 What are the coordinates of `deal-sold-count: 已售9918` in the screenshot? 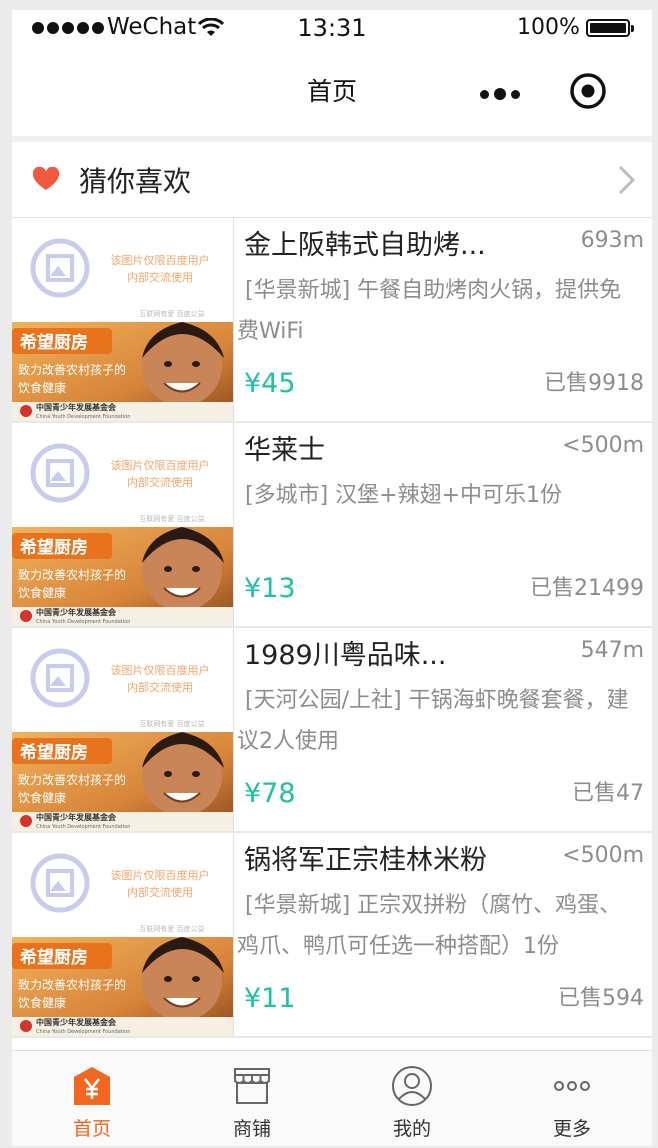 It's located at (594, 383).